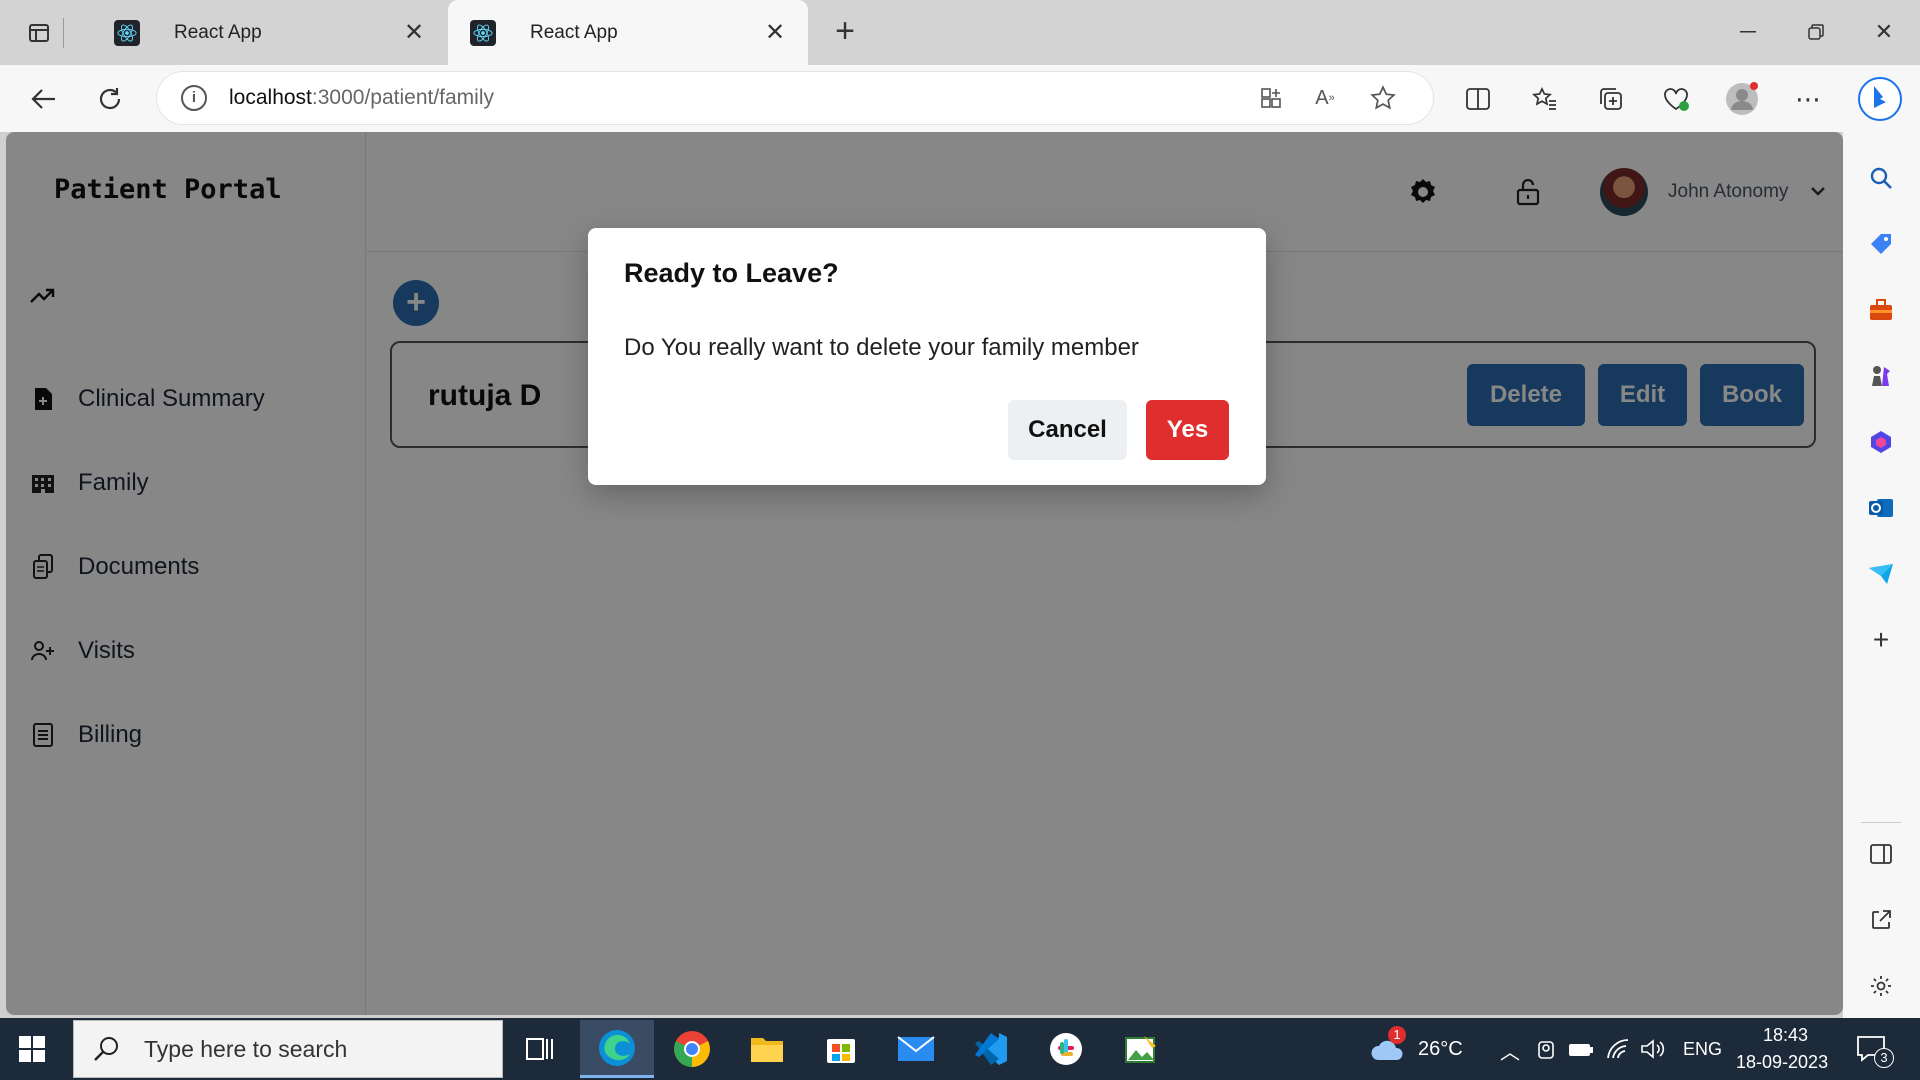  What do you see at coordinates (1676, 99) in the screenshot?
I see `browser-essentials-icon` at bounding box center [1676, 99].